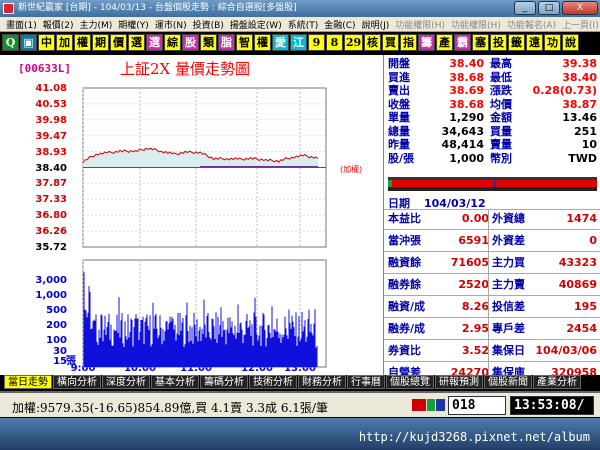 The height and width of the screenshot is (450, 600). What do you see at coordinates (492, 184) in the screenshot?
I see `buy-sell-ratio-bar` at bounding box center [492, 184].